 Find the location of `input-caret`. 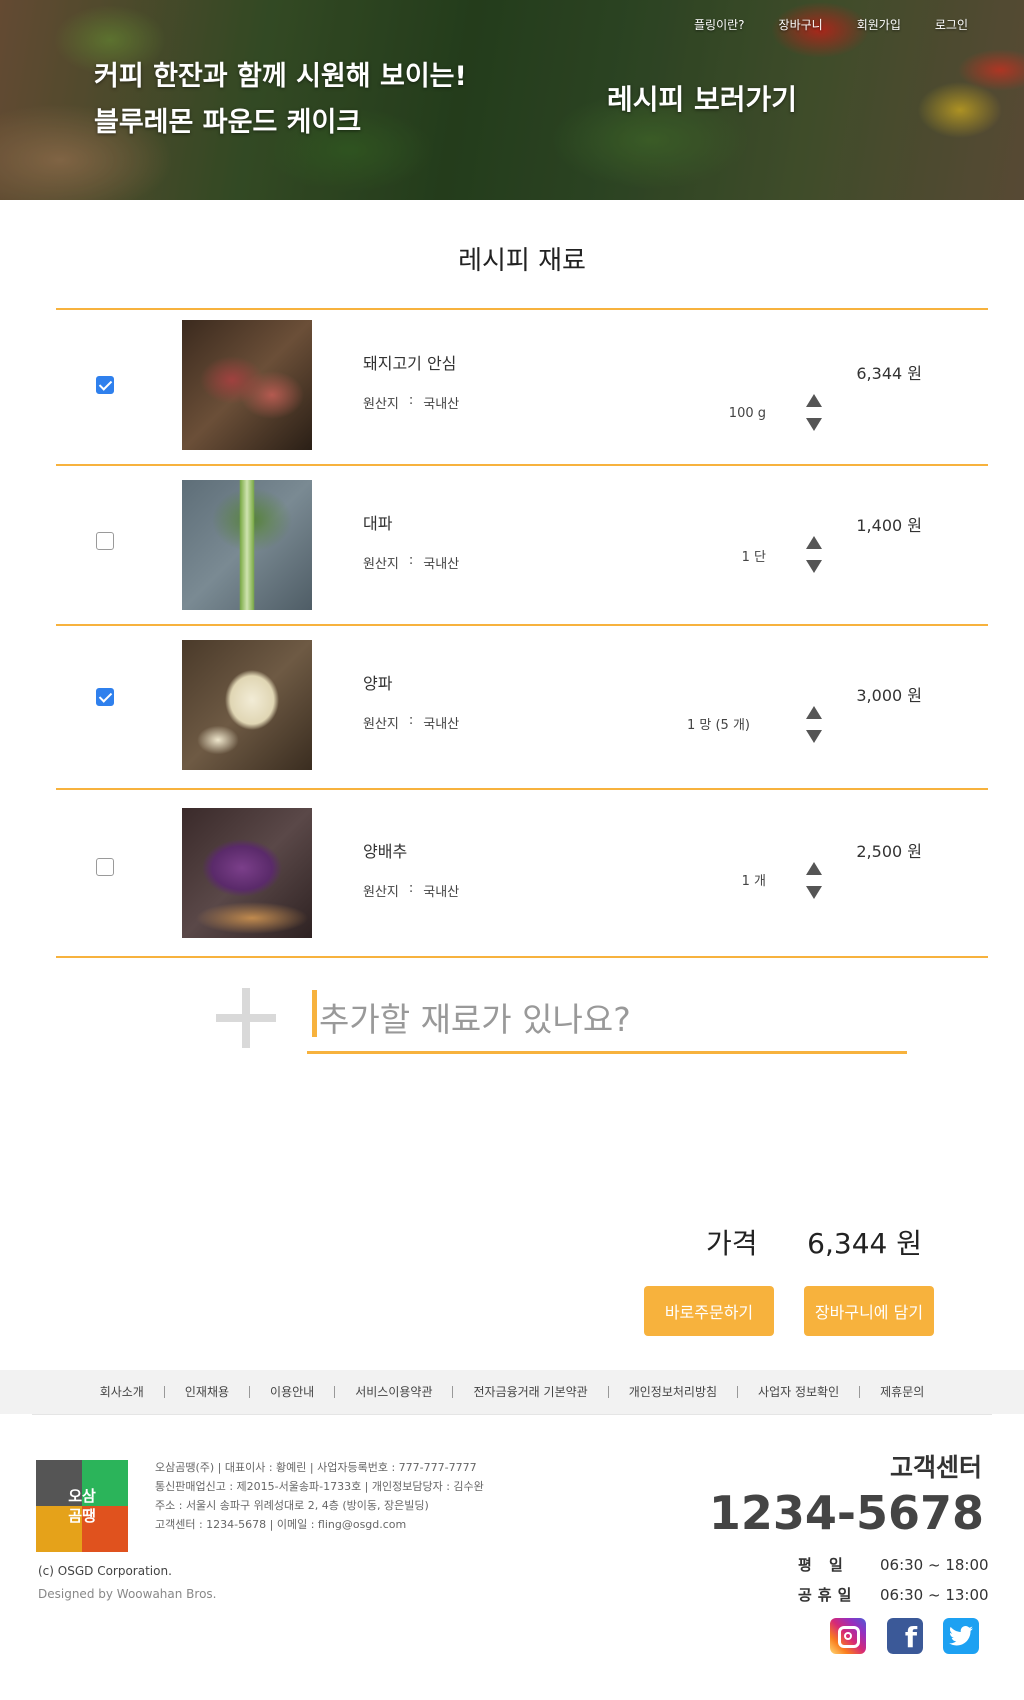

input-caret is located at coordinates (314, 1013).